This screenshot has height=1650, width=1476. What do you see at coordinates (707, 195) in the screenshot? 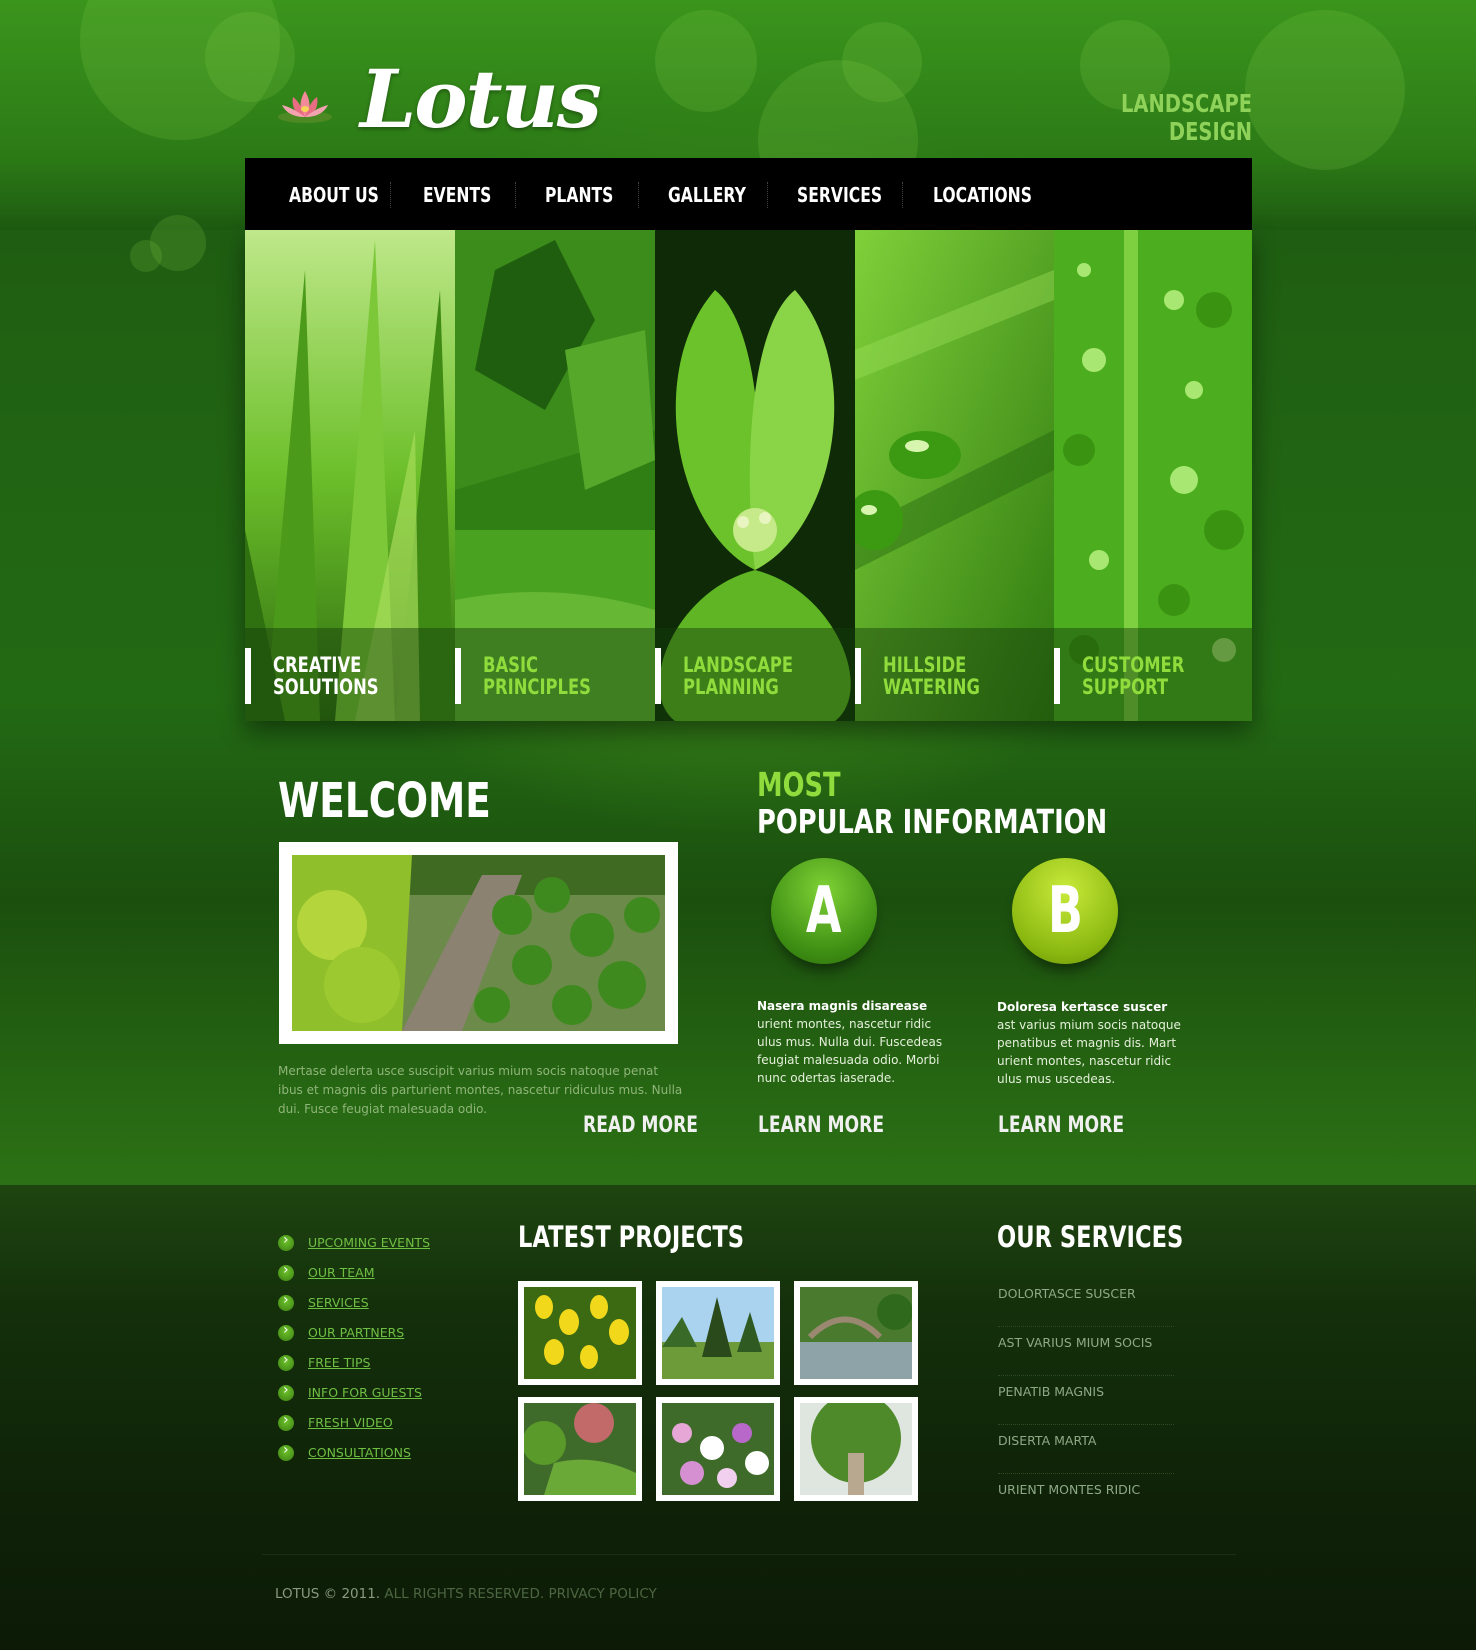
I see `nav-item-gallery: GALLERY` at bounding box center [707, 195].